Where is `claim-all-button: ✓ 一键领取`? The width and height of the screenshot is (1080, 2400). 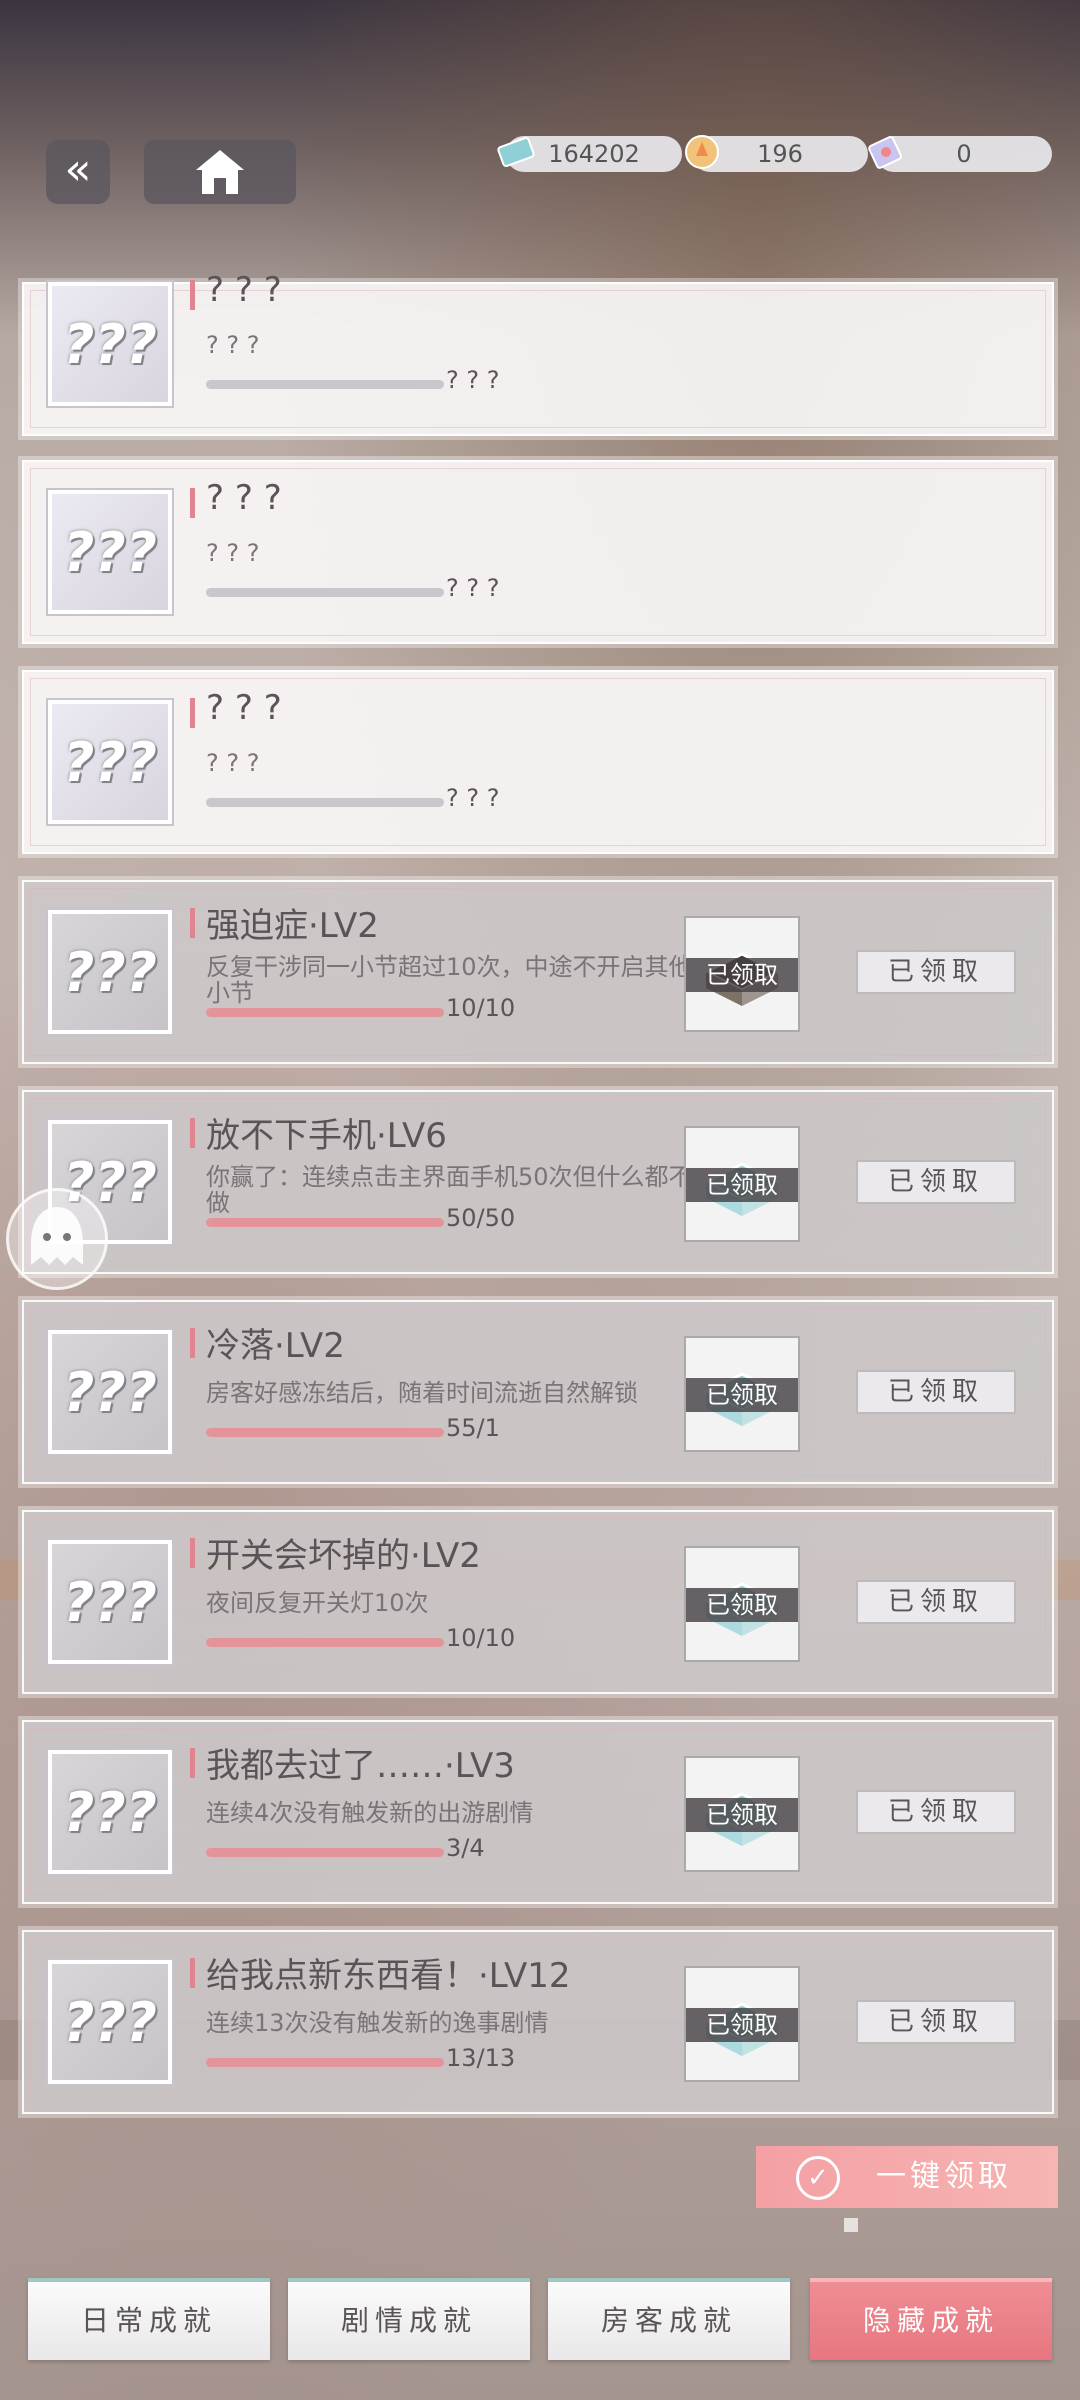
claim-all-button: ✓ 一键领取 is located at coordinates (907, 2177).